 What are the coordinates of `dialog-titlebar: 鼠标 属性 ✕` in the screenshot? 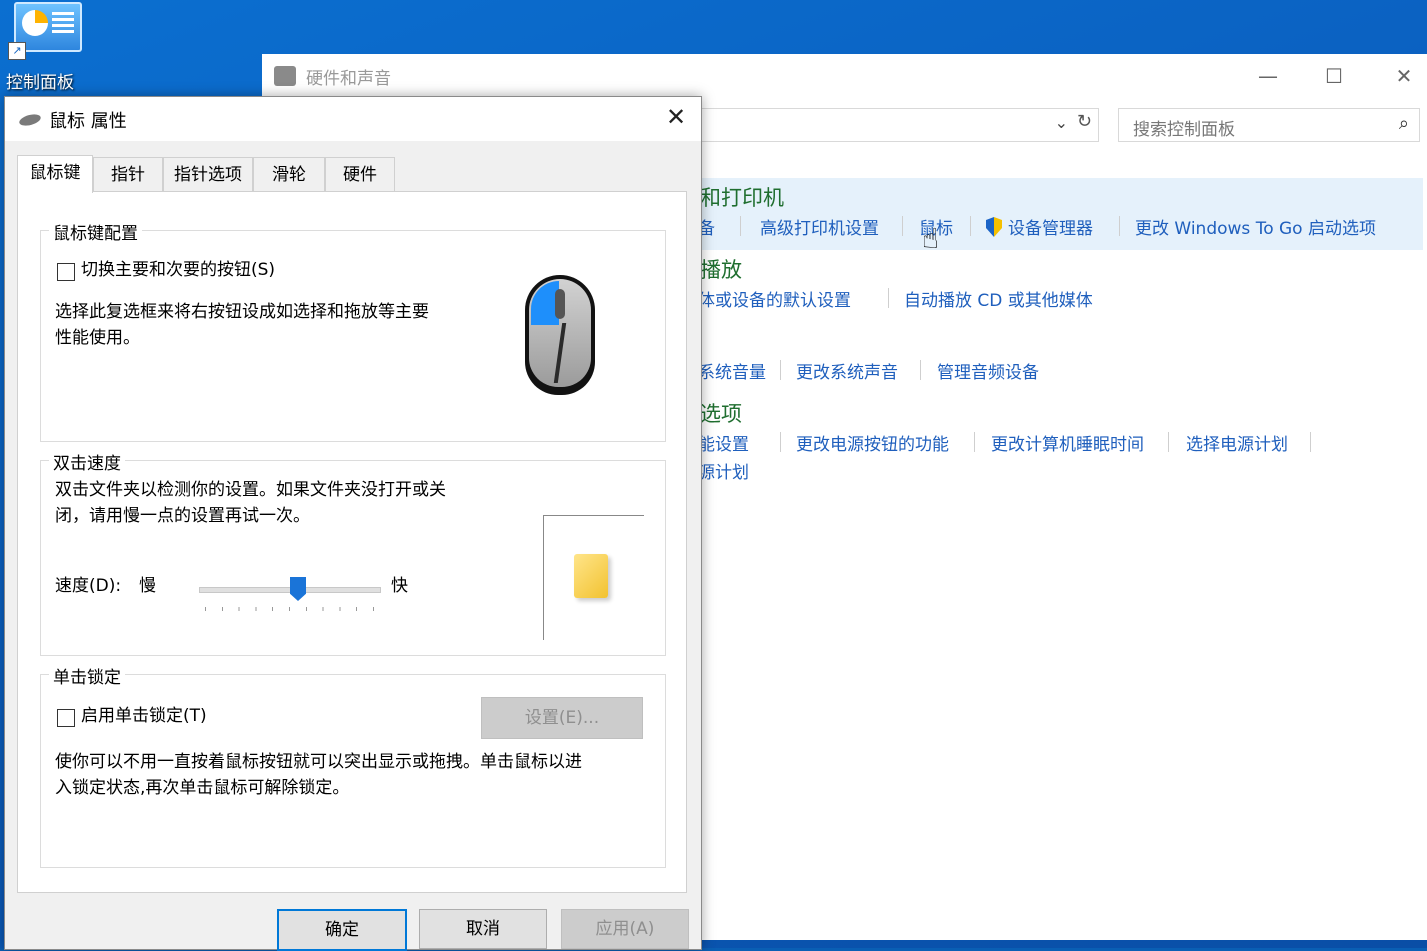 It's located at (353, 119).